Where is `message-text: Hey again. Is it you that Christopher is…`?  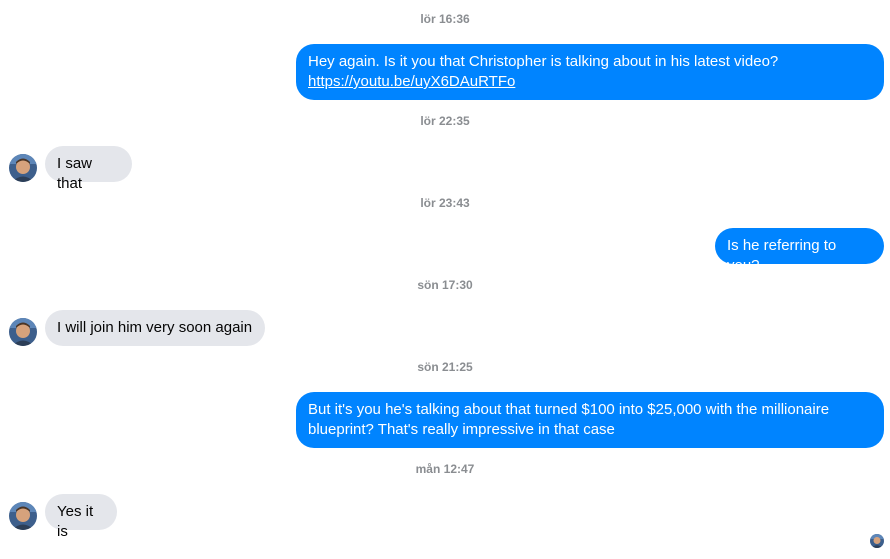
message-text: Hey again. Is it you that Christopher is… is located at coordinates (543, 61).